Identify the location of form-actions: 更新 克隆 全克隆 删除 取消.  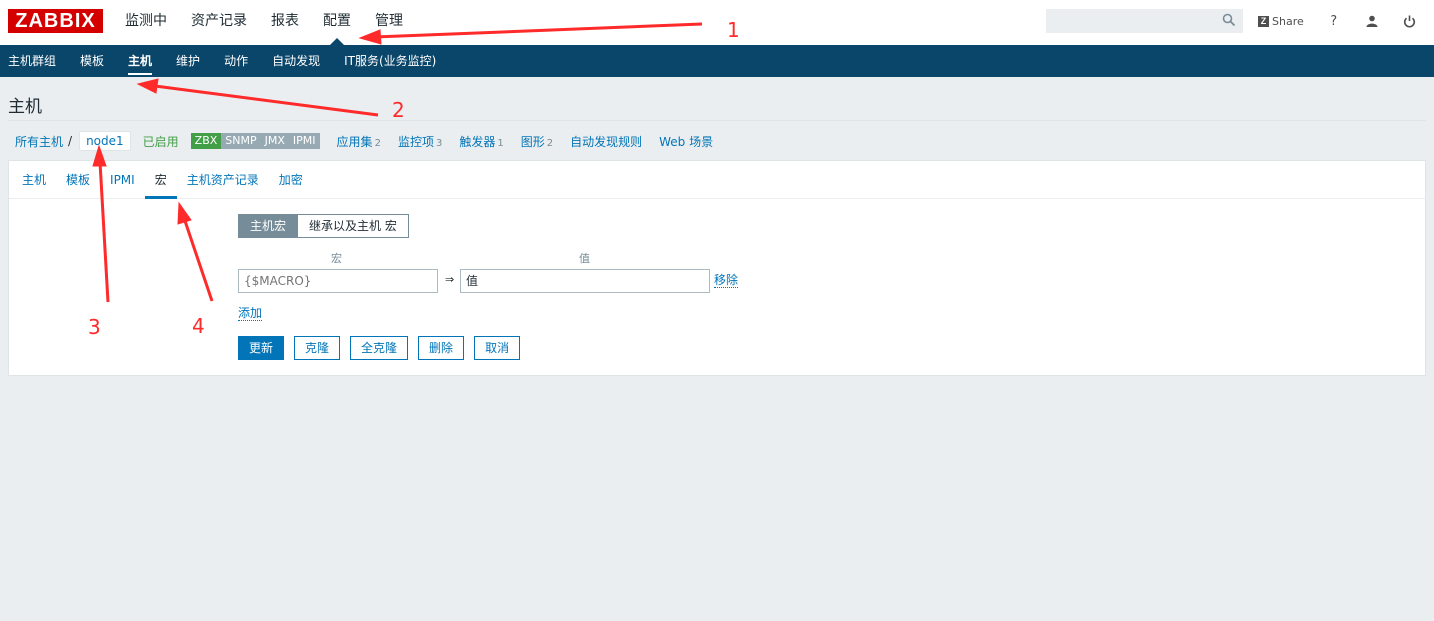
(384, 348).